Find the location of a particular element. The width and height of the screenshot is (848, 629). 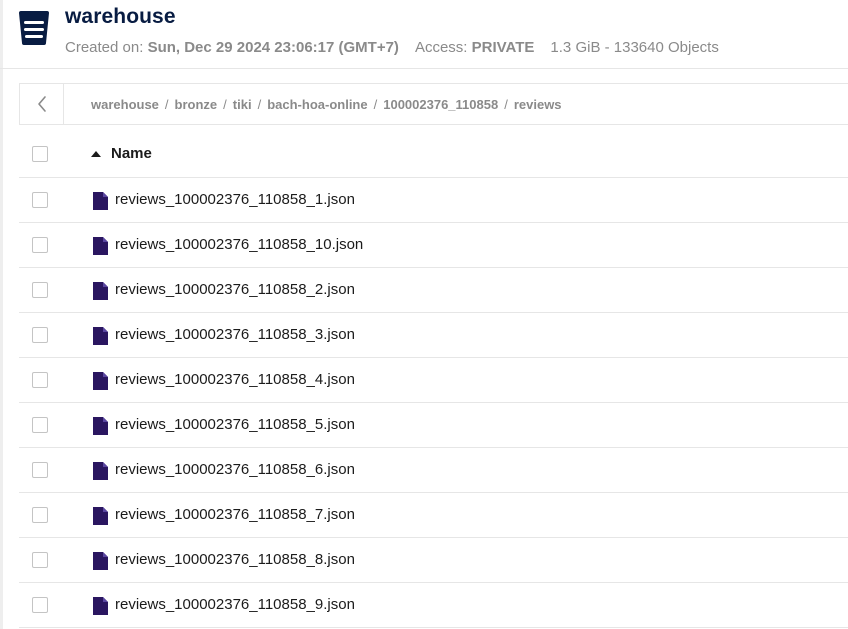

created-value: Sun, Dec 29 2024 23:06:17 (GMT+7) is located at coordinates (273, 47).